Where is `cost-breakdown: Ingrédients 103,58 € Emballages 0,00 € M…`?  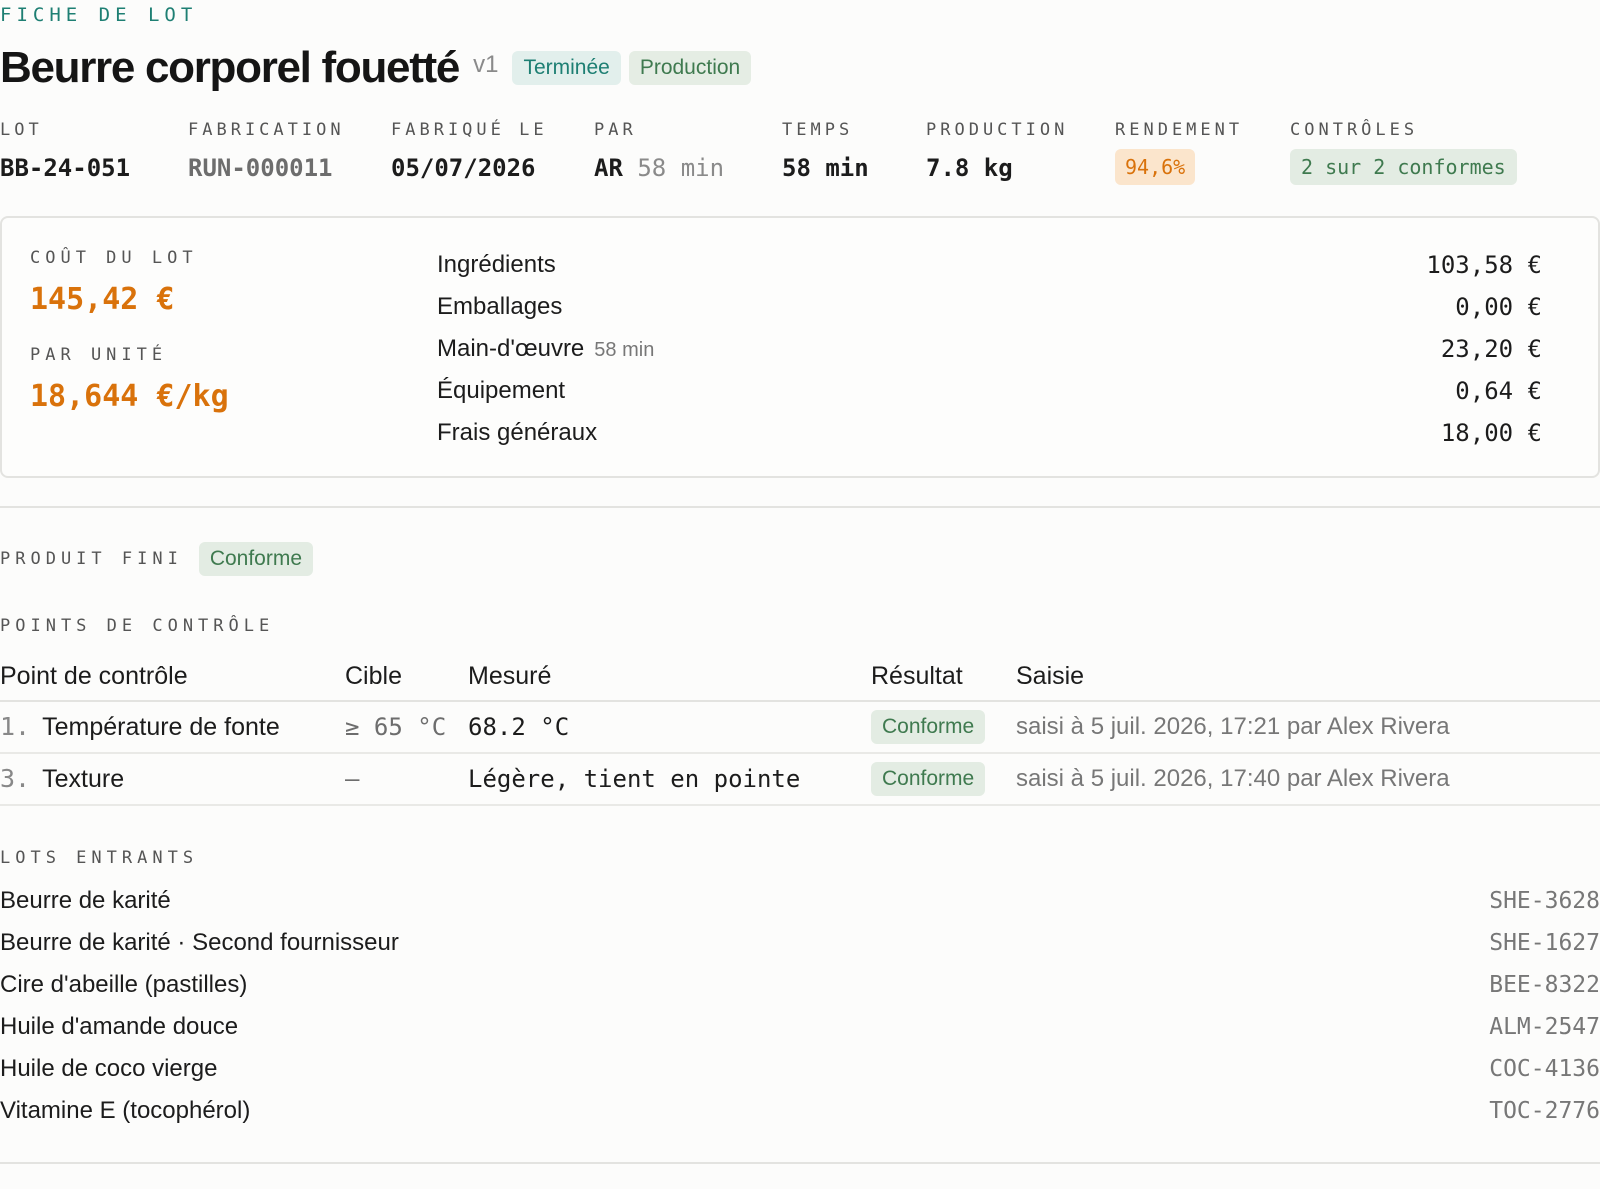
cost-breakdown: Ingrédients 103,58 € Emballages 0,00 € M… is located at coordinates (989, 349).